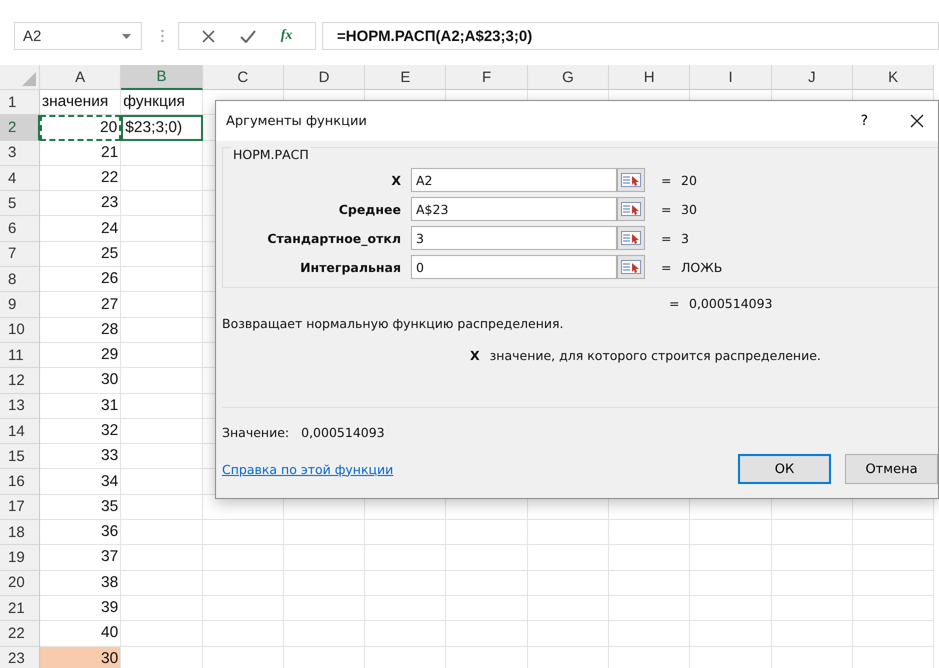 The image size is (939, 668). What do you see at coordinates (256, 432) in the screenshot?
I see `value-label: Значение:` at bounding box center [256, 432].